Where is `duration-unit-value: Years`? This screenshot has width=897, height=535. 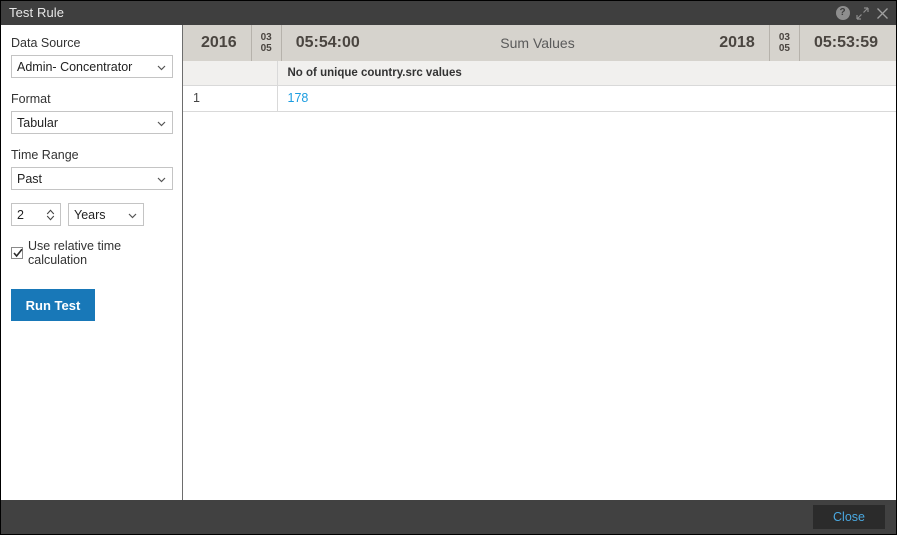
duration-unit-value: Years is located at coordinates (90, 214).